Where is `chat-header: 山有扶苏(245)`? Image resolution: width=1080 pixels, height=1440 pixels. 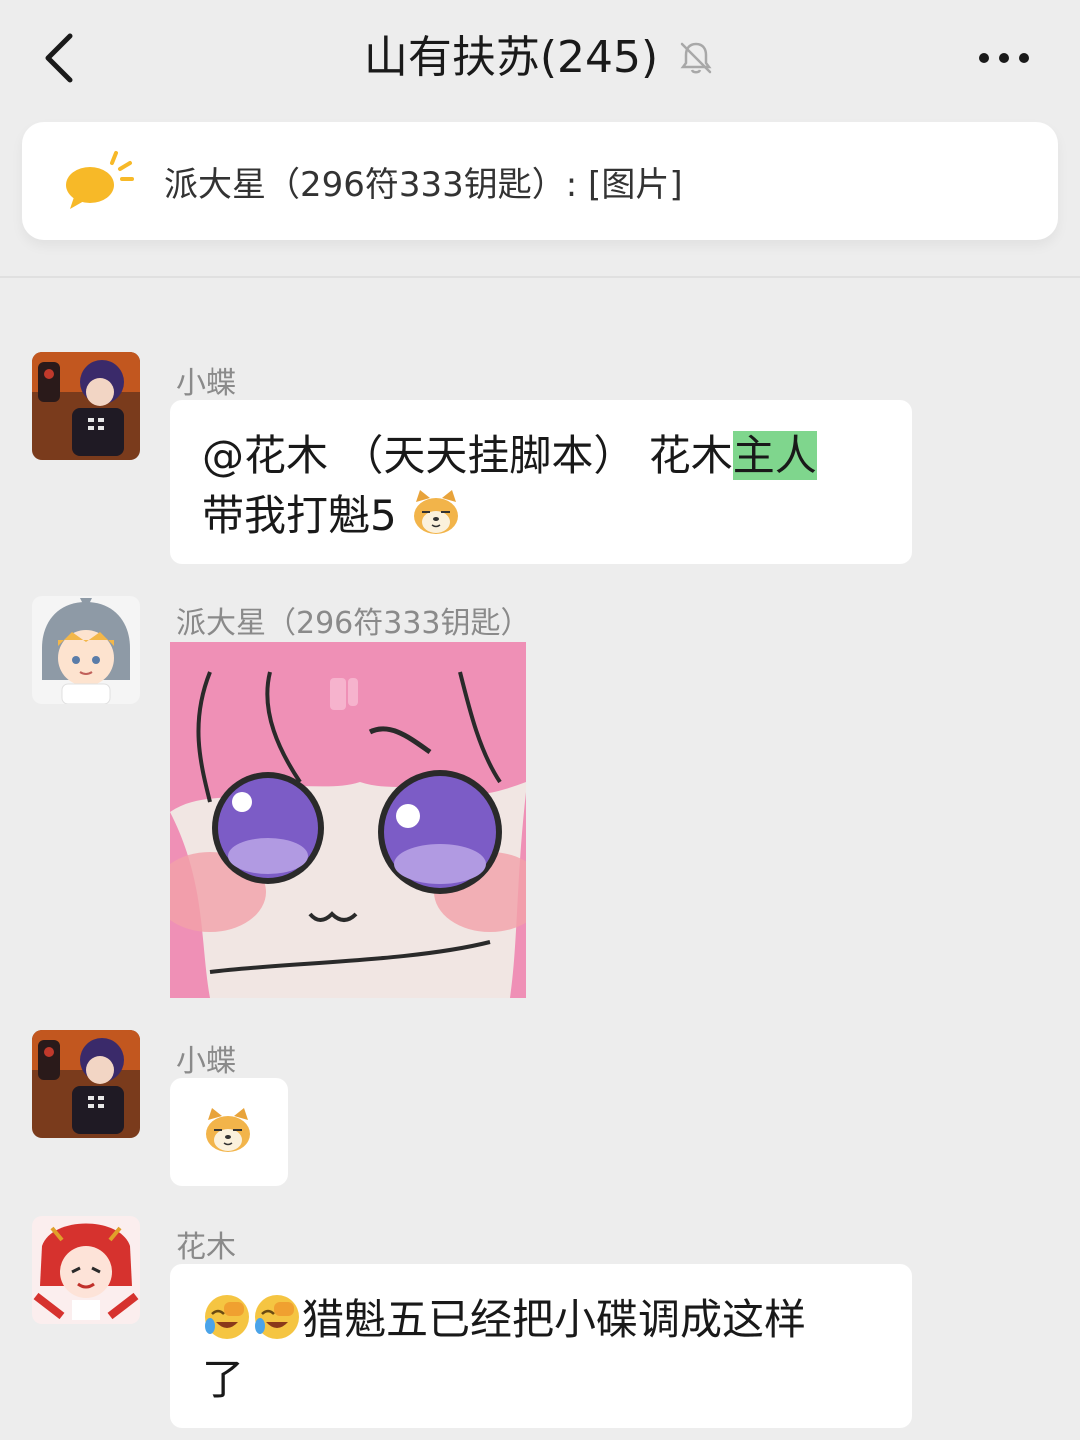 chat-header: 山有扶苏(245) is located at coordinates (540, 59).